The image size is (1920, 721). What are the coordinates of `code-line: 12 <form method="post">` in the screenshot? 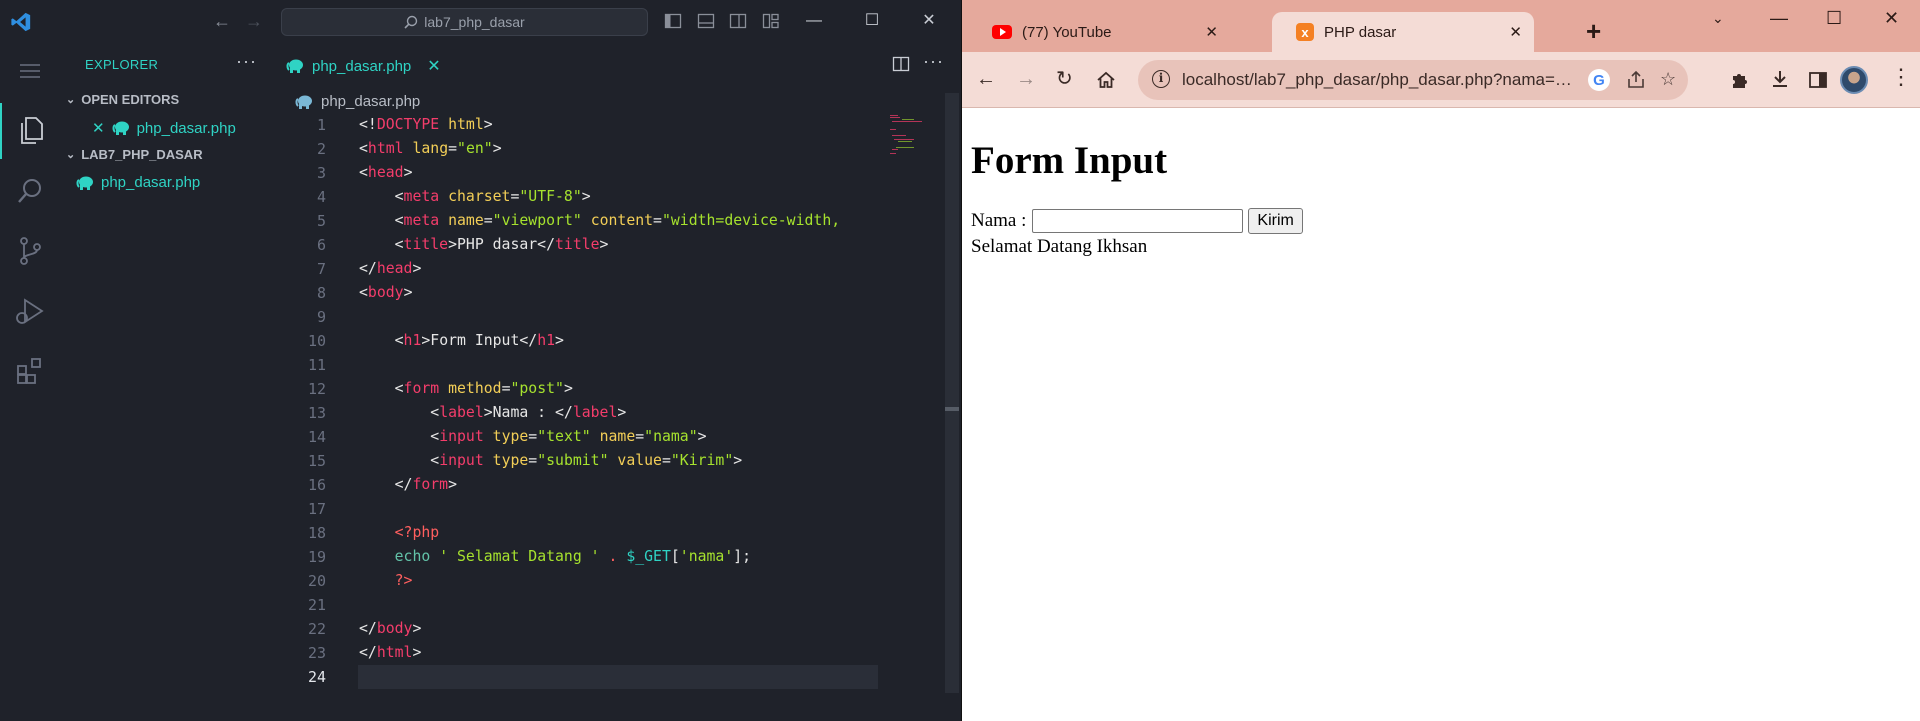 It's located at (580, 389).